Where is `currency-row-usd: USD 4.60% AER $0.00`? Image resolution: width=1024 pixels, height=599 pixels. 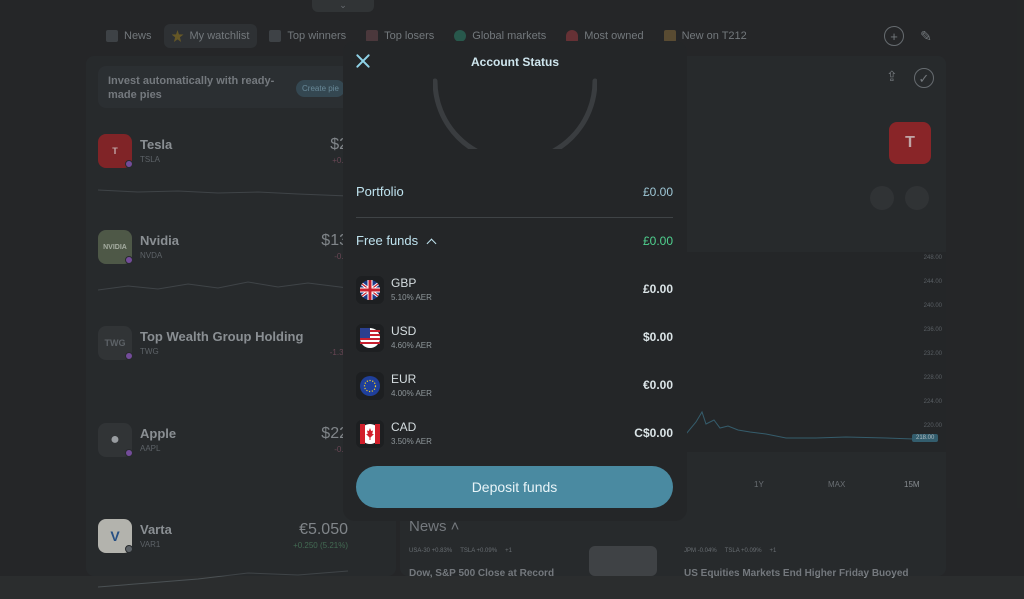
currency-row-usd: USD 4.60% AER $0.00 is located at coordinates (514, 339).